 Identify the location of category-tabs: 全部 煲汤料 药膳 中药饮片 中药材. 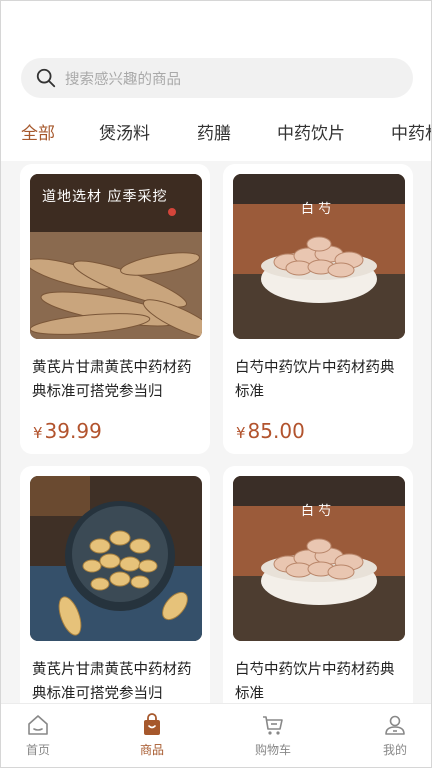
(216, 130).